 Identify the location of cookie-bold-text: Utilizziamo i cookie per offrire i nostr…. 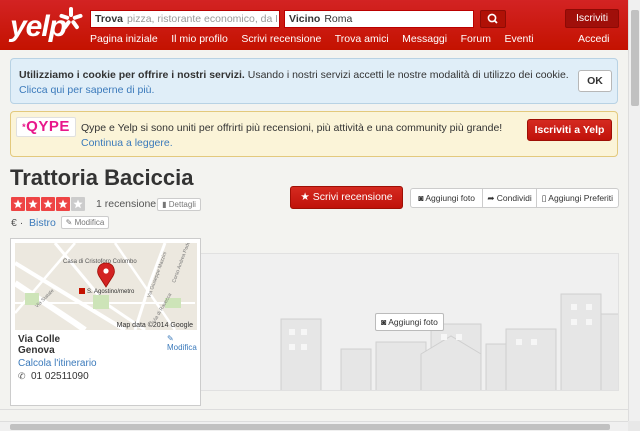
(132, 75).